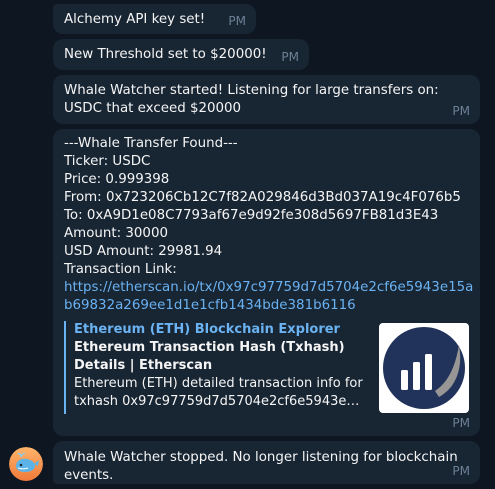 This screenshot has width=495, height=489. What do you see at coordinates (120, 269) in the screenshot?
I see `message-line: Transaction Link:` at bounding box center [120, 269].